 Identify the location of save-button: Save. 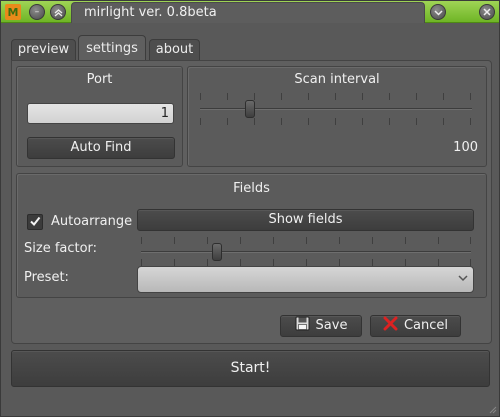
(321, 326).